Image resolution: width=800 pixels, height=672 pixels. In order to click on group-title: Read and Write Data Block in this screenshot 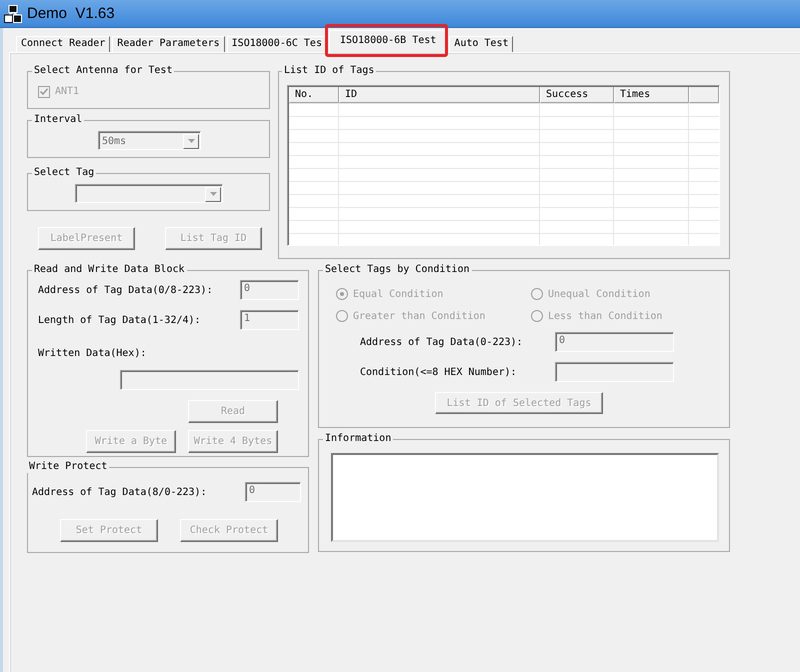, I will do `click(109, 270)`.